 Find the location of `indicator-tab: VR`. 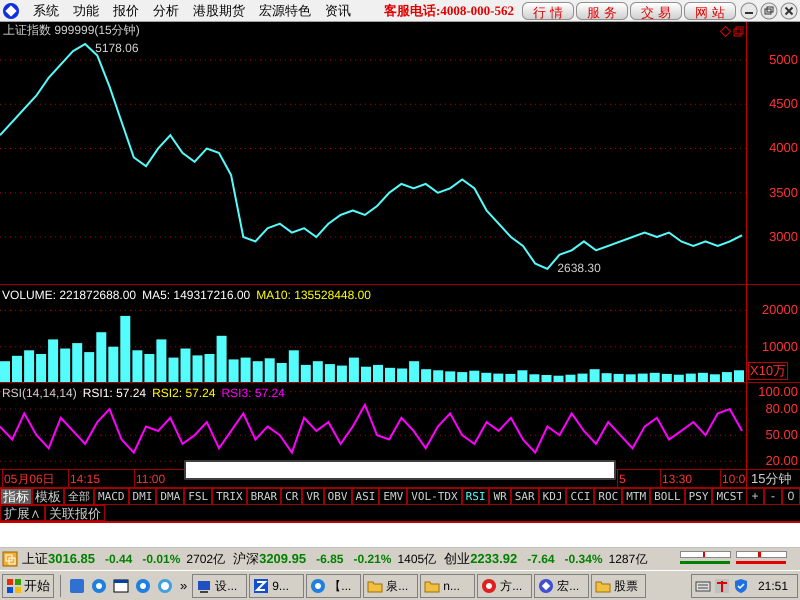

indicator-tab: VR is located at coordinates (313, 496).